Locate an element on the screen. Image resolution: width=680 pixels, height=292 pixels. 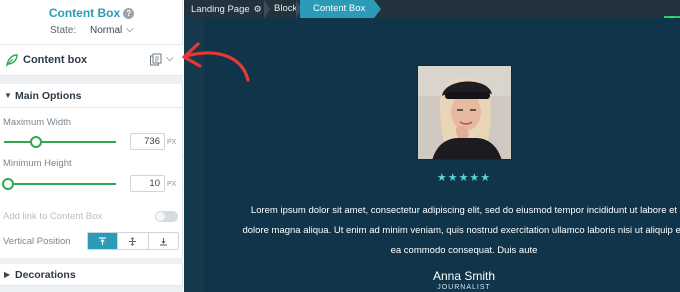
decorations-title: Decorations is located at coordinates (45, 275).